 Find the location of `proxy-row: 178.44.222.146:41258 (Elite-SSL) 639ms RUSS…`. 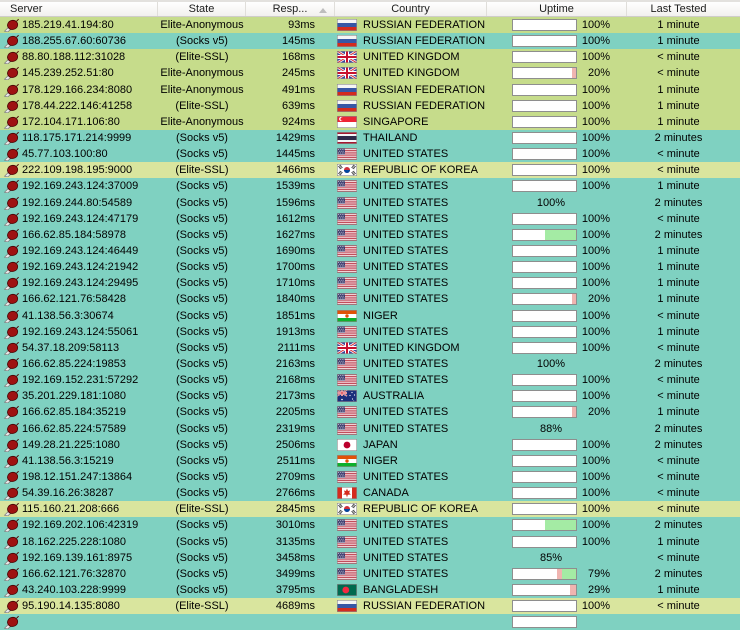

proxy-row: 178.44.222.146:41258 (Elite-SSL) 639ms RUSS… is located at coordinates (370, 105).